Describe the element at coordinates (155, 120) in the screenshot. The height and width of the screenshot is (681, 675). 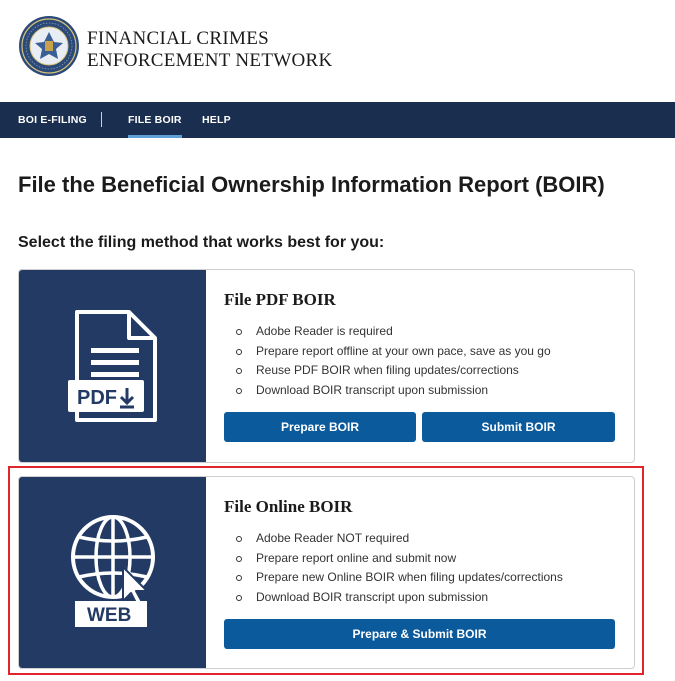
I see `nav-item-file-boir: FILE BOIR` at that location.